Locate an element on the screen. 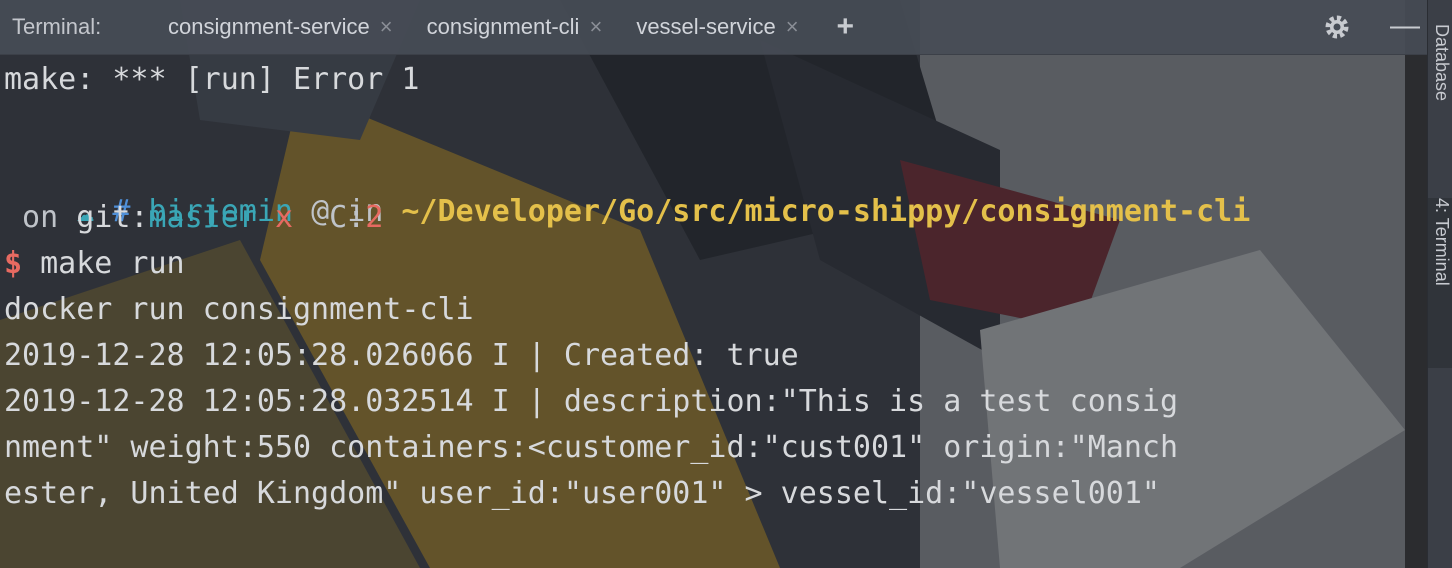 Image resolution: width=1452 pixels, height=568 pixels. command-text: make run is located at coordinates (112, 263).